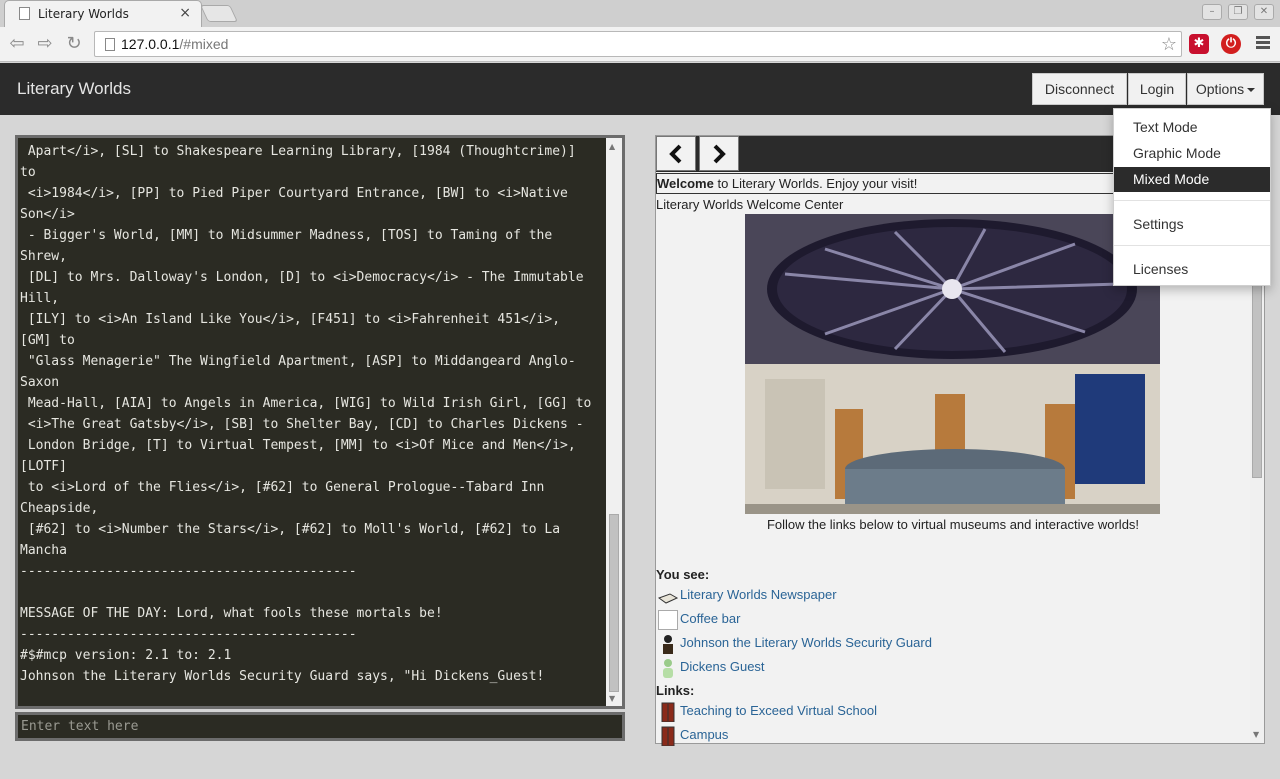  Describe the element at coordinates (1263, 43) in the screenshot. I see `browser-menu-icon` at that location.